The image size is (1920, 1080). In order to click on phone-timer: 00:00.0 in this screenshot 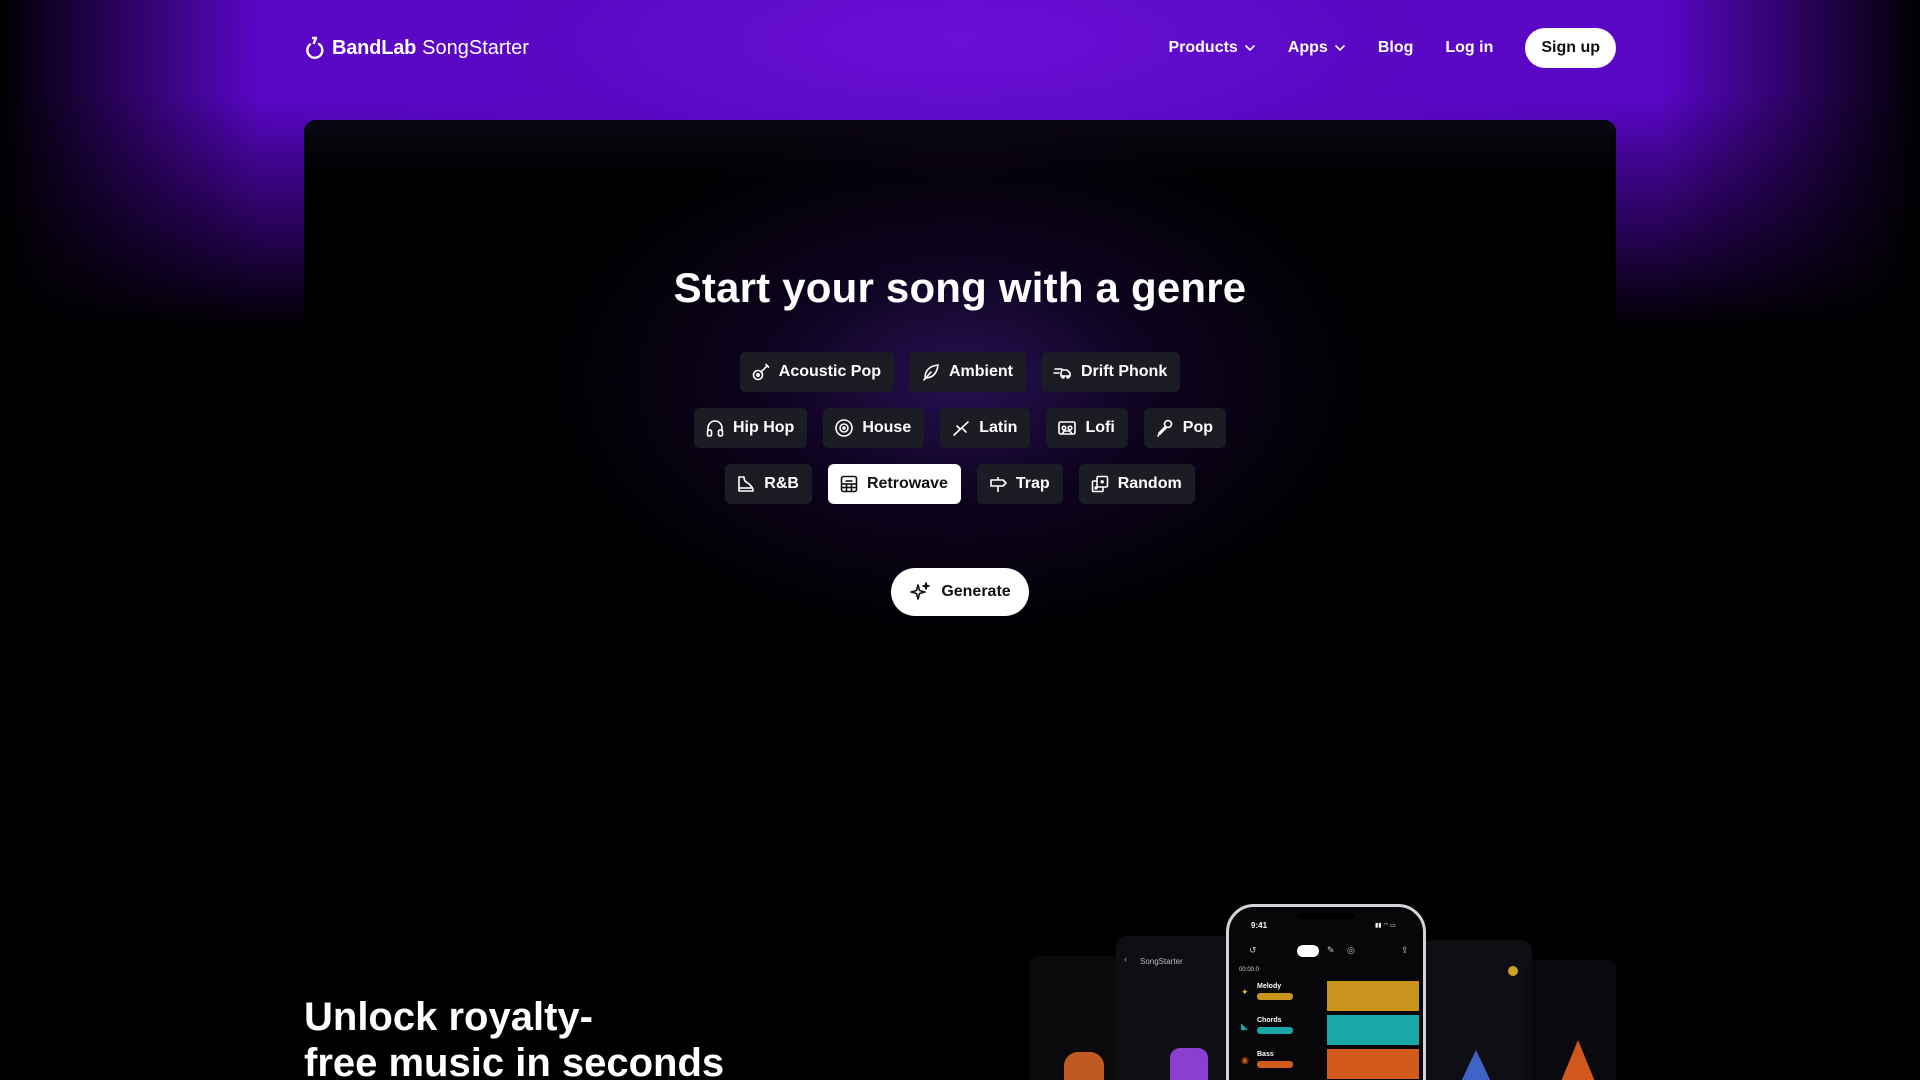, I will do `click(1249, 970)`.